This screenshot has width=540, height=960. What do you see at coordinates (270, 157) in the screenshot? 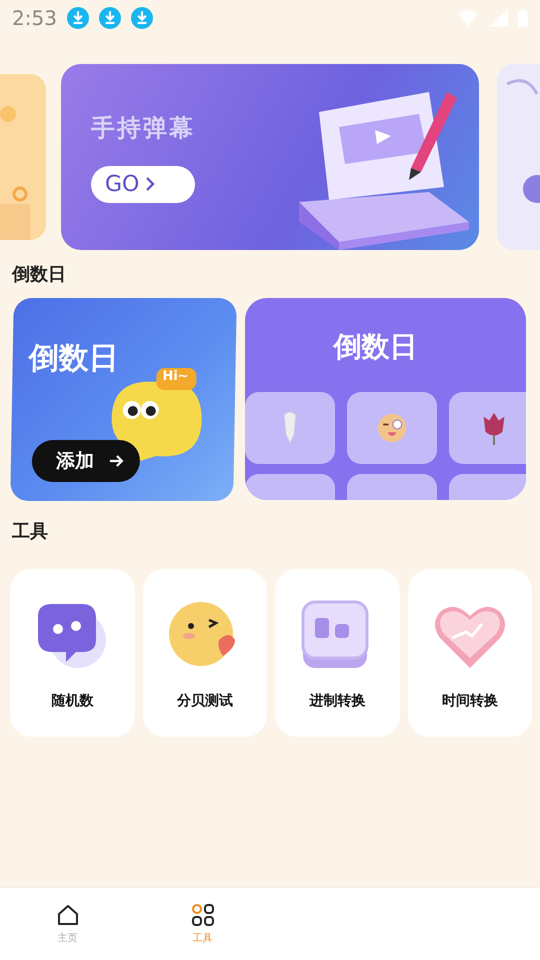
I see `banner-card: 手持弹幕 GO` at bounding box center [270, 157].